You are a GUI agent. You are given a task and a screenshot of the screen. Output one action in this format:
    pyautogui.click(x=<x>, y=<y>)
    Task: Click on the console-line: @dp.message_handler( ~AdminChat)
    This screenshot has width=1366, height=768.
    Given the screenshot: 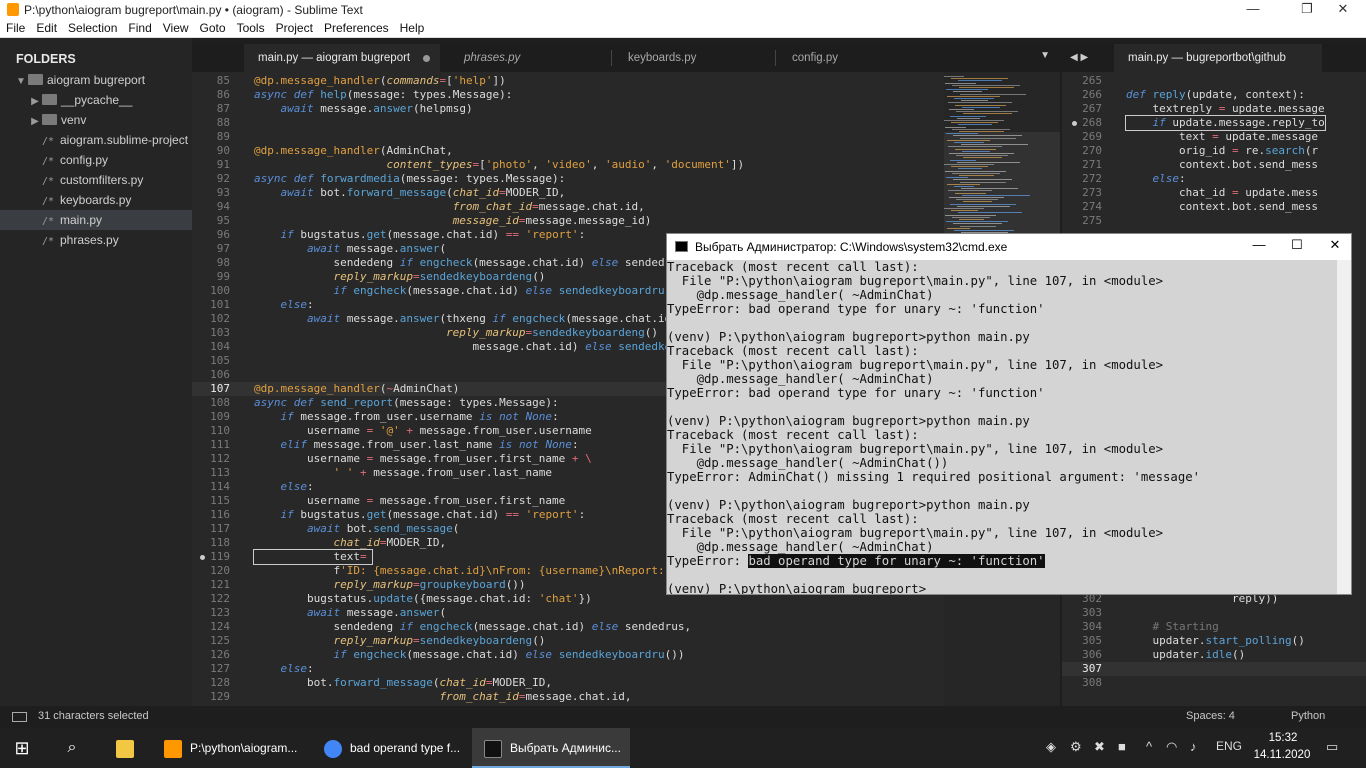 What is the action you would take?
    pyautogui.click(x=800, y=547)
    